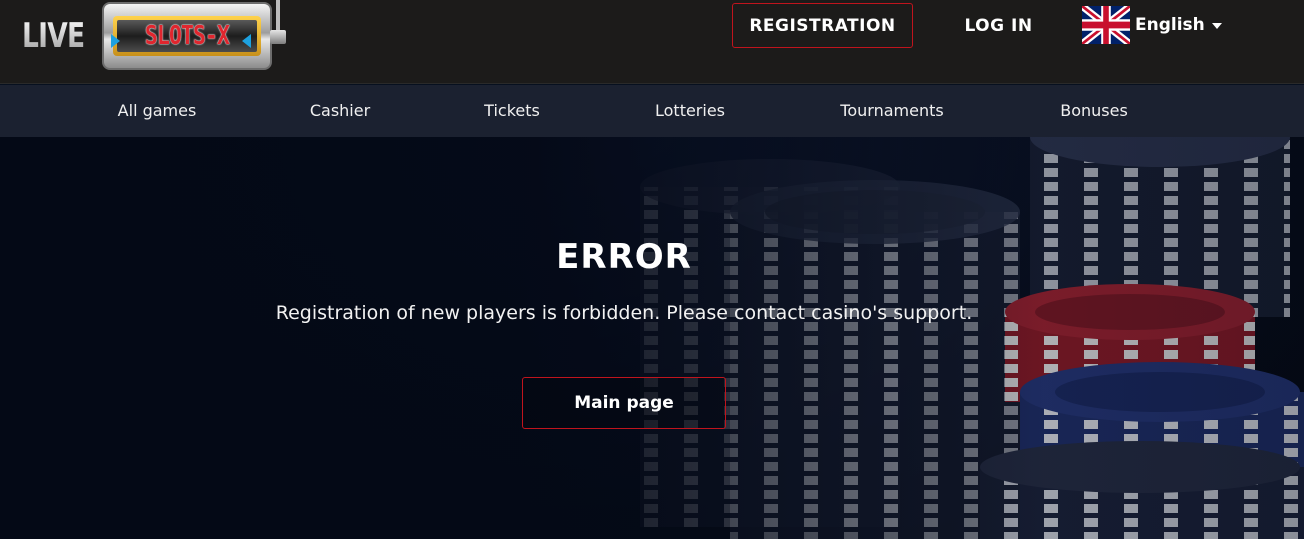 The height and width of the screenshot is (539, 1304). I want to click on login-button: LOG IN, so click(998, 25).